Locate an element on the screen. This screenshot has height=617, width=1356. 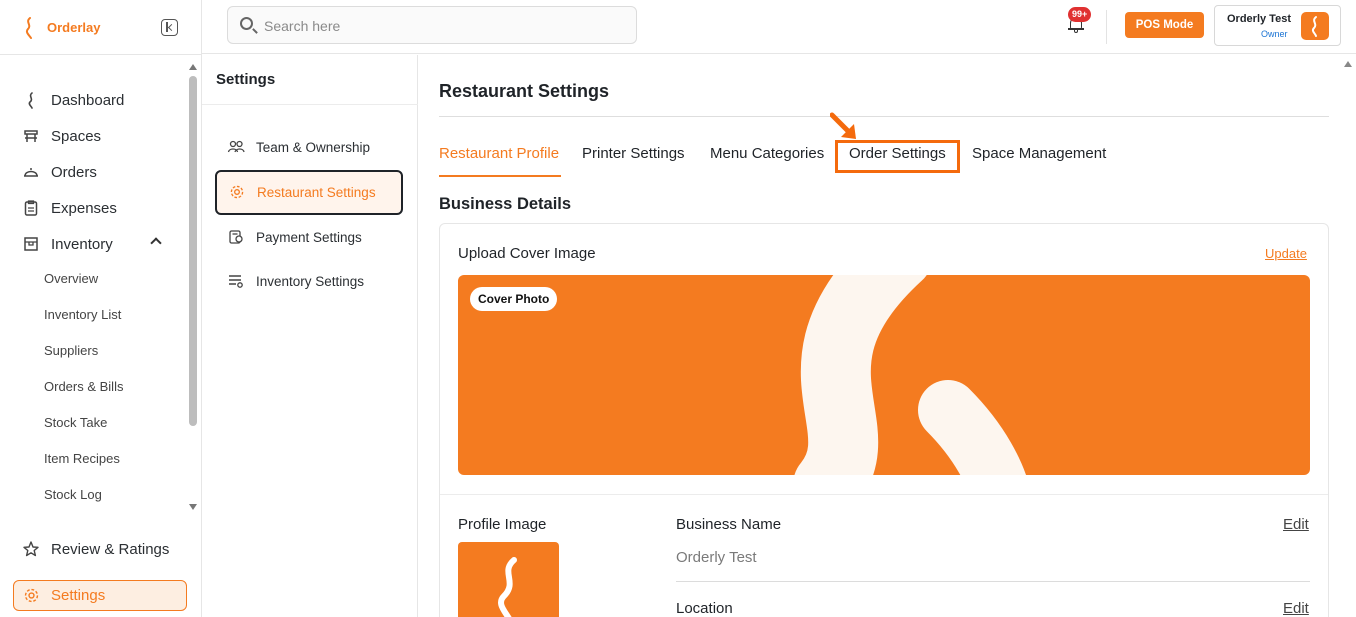
edit-location-link: Edit is located at coordinates (1296, 608).